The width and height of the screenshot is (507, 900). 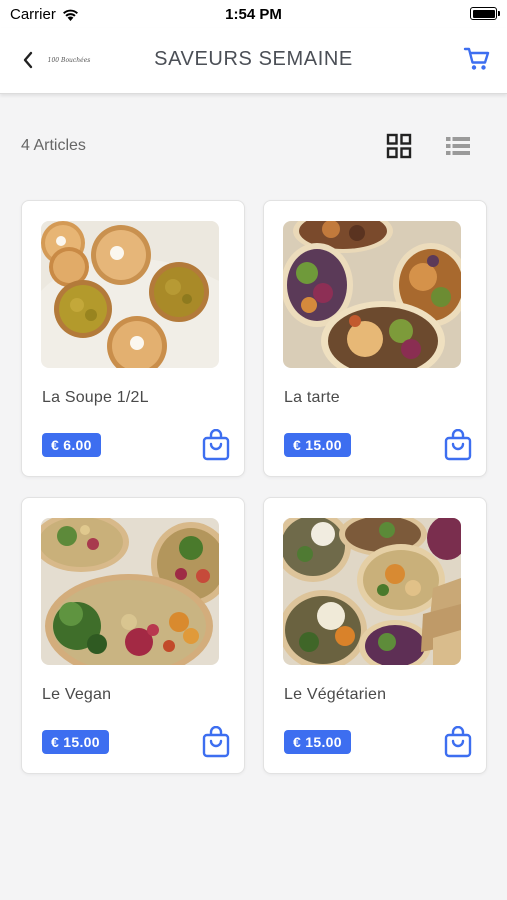 I want to click on list-view-button, so click(x=458, y=146).